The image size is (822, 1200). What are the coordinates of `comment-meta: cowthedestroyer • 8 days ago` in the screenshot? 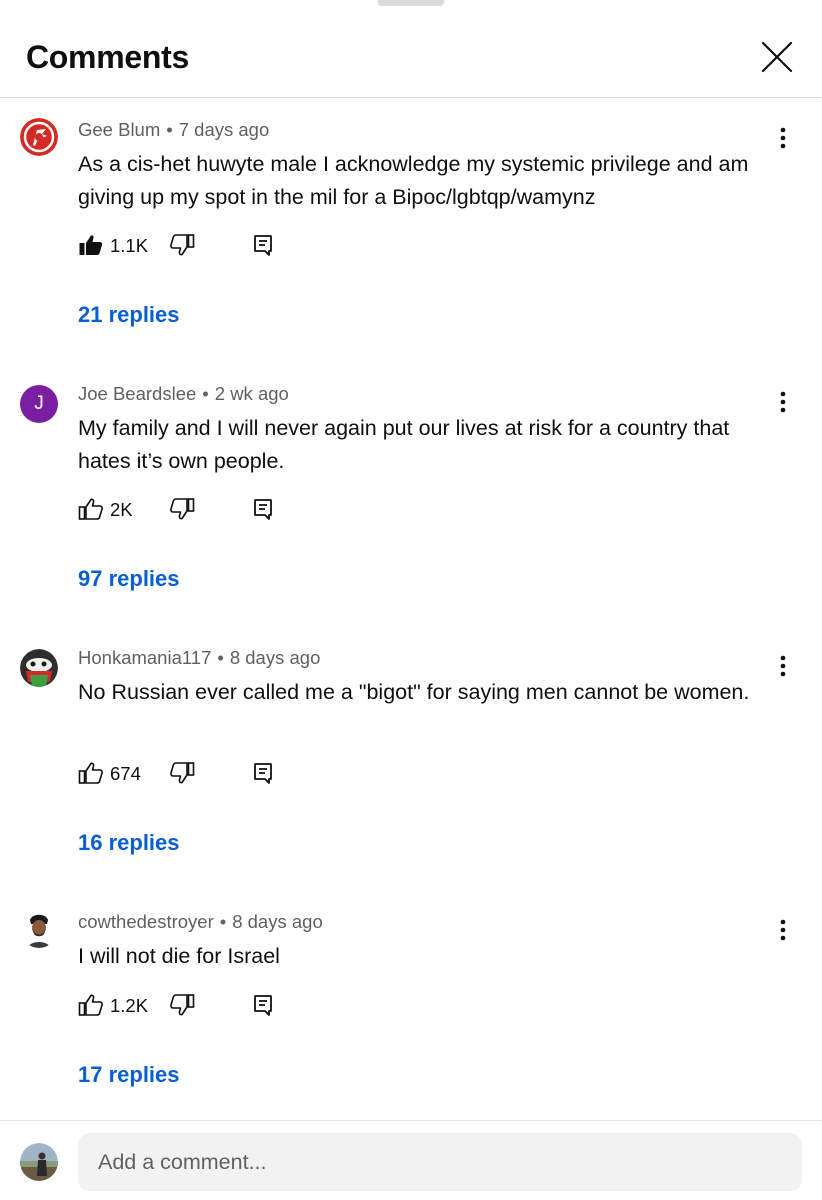 It's located at (200, 921).